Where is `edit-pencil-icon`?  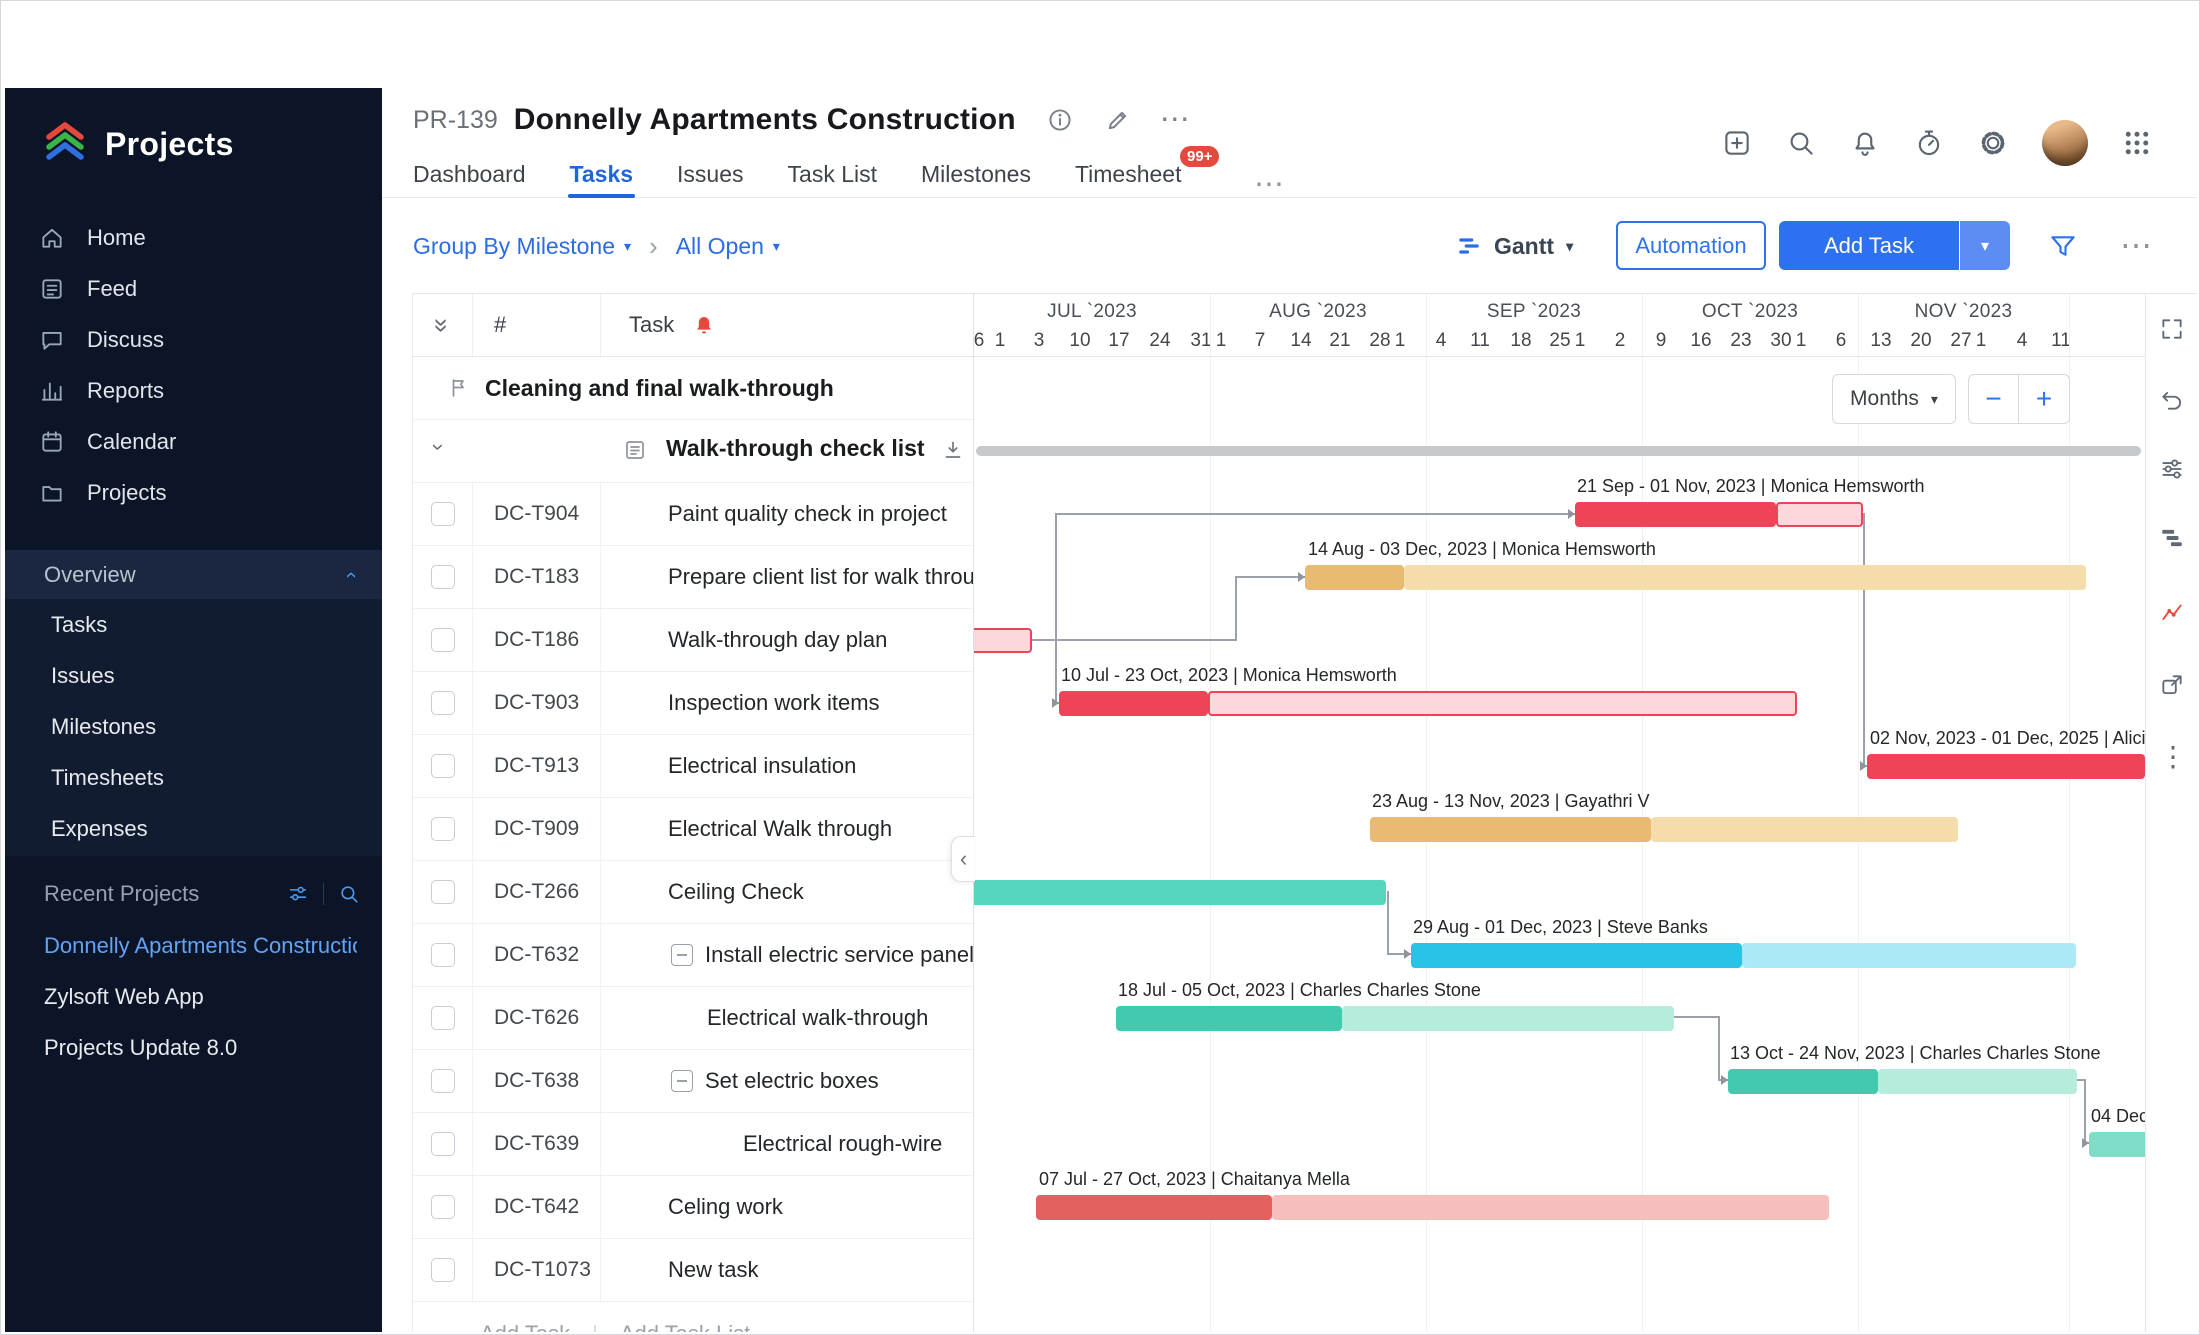 edit-pencil-icon is located at coordinates (1118, 120).